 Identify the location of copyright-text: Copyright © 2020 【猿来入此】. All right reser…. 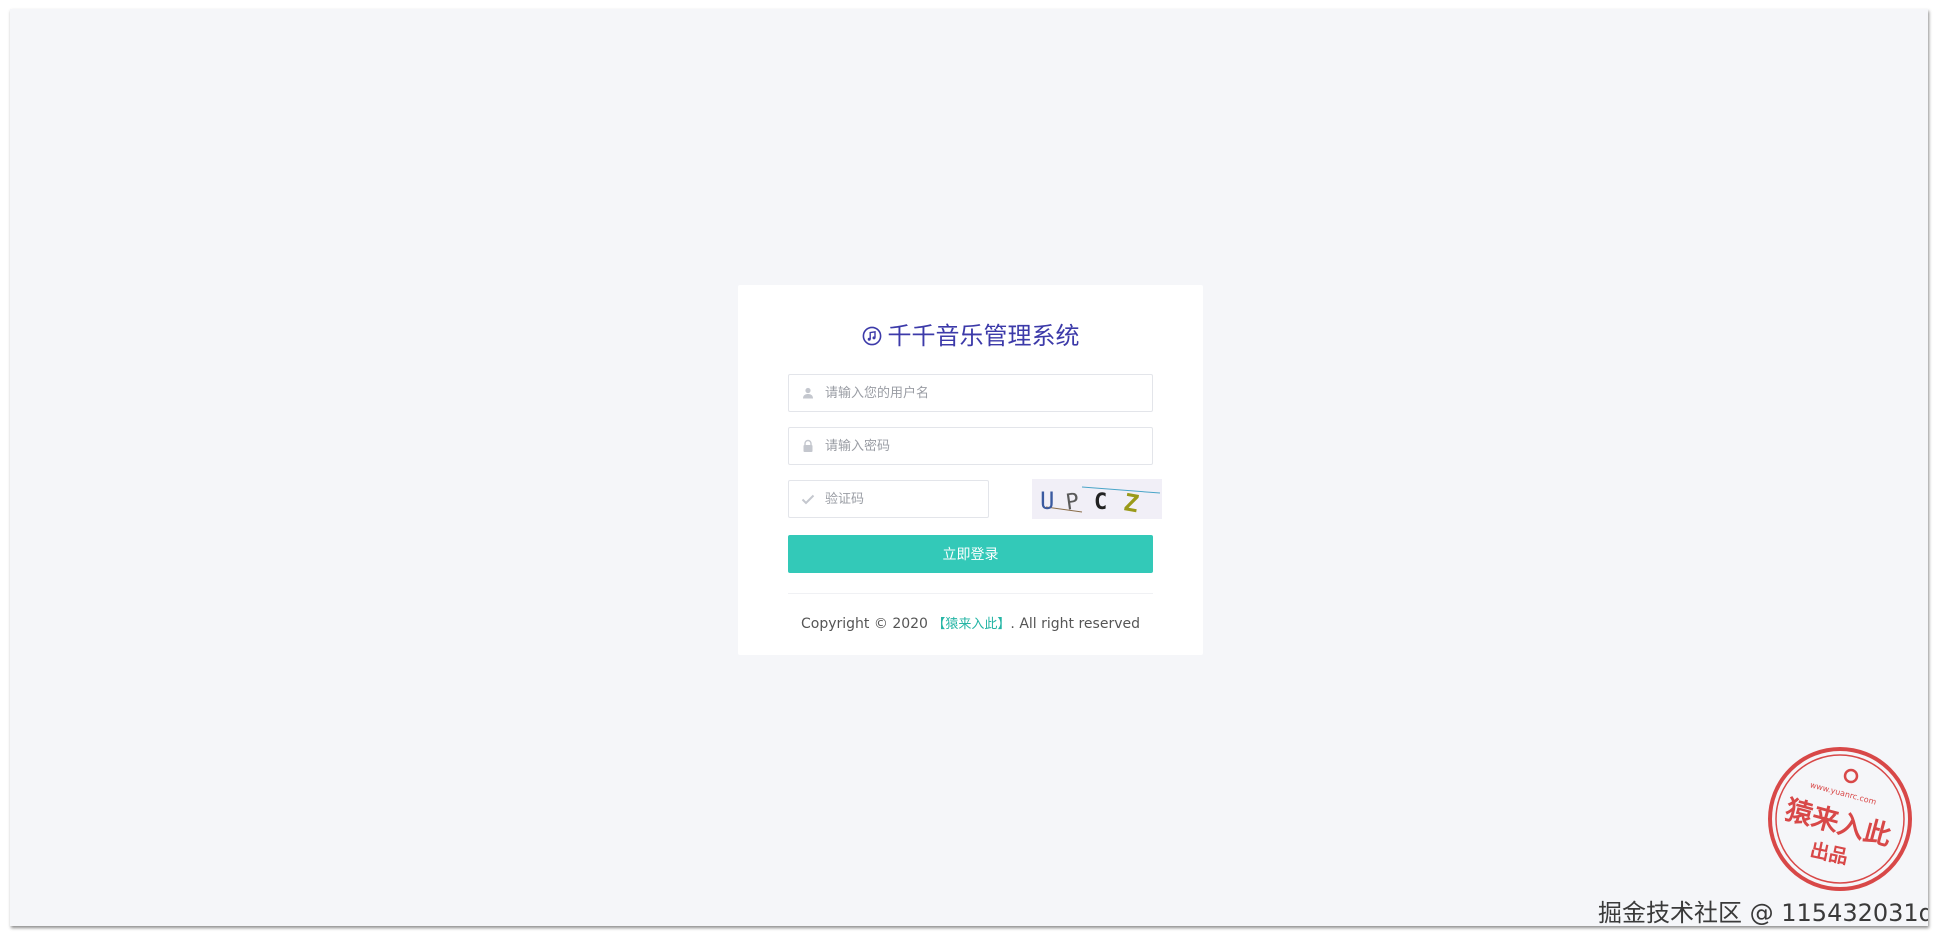
(970, 622).